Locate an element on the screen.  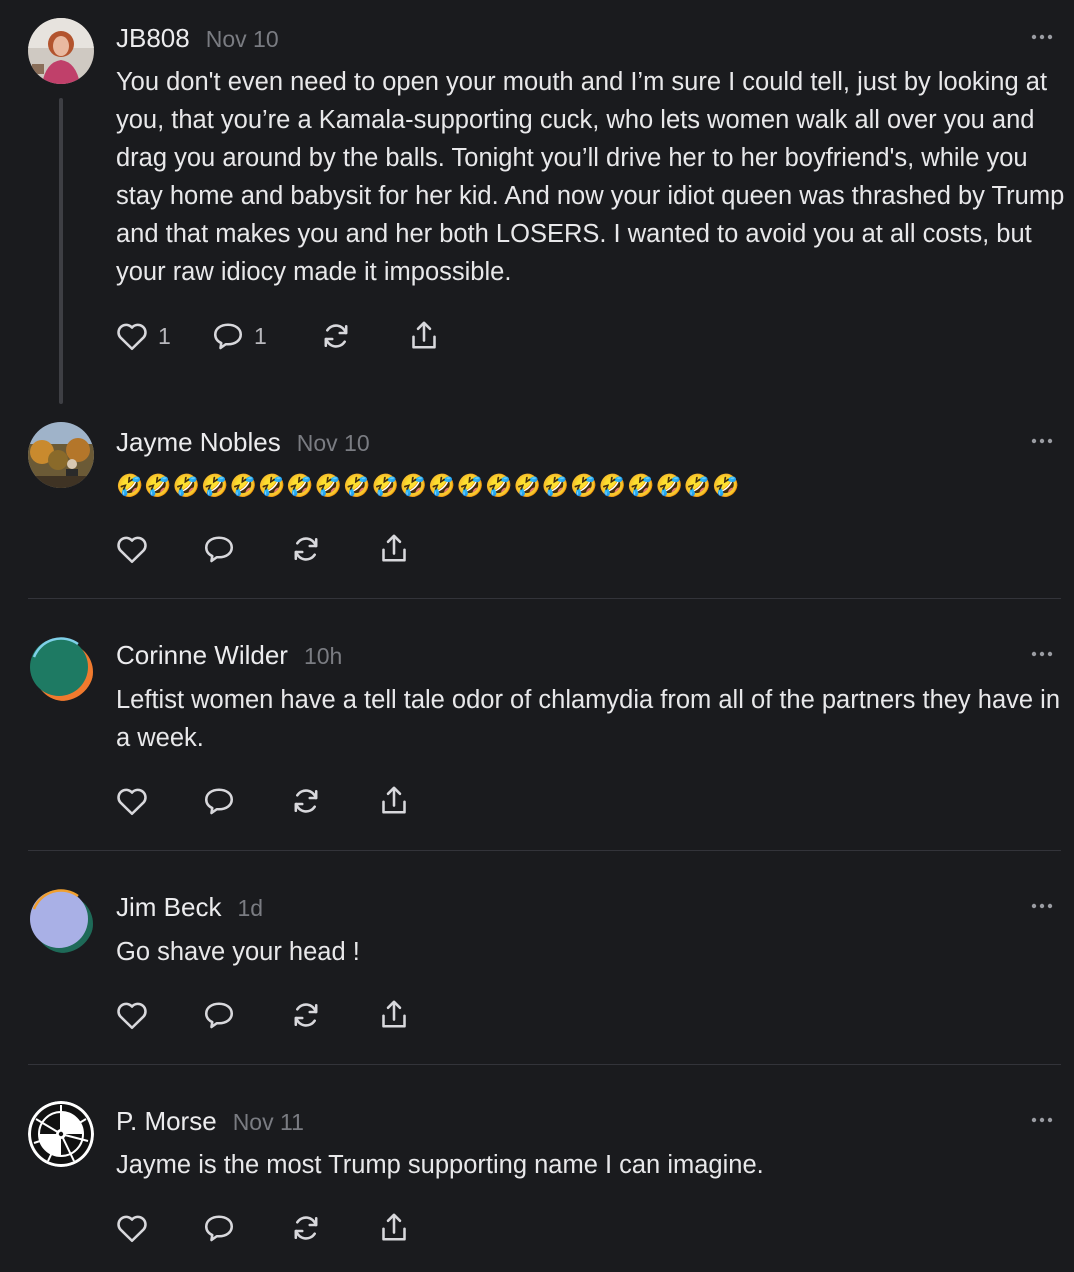
author-name-text: JB808 is located at coordinates (153, 38).